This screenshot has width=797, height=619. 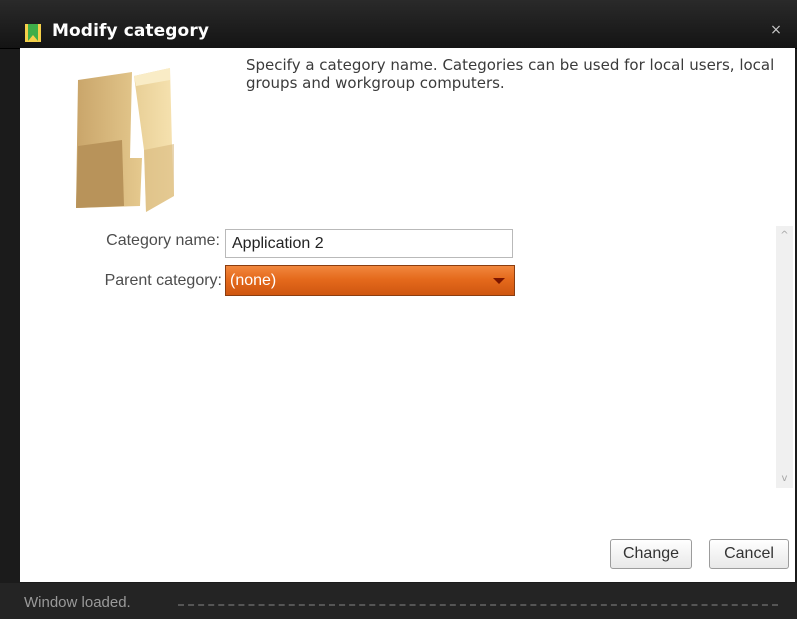 I want to click on category-name-label: Category name:, so click(x=163, y=240).